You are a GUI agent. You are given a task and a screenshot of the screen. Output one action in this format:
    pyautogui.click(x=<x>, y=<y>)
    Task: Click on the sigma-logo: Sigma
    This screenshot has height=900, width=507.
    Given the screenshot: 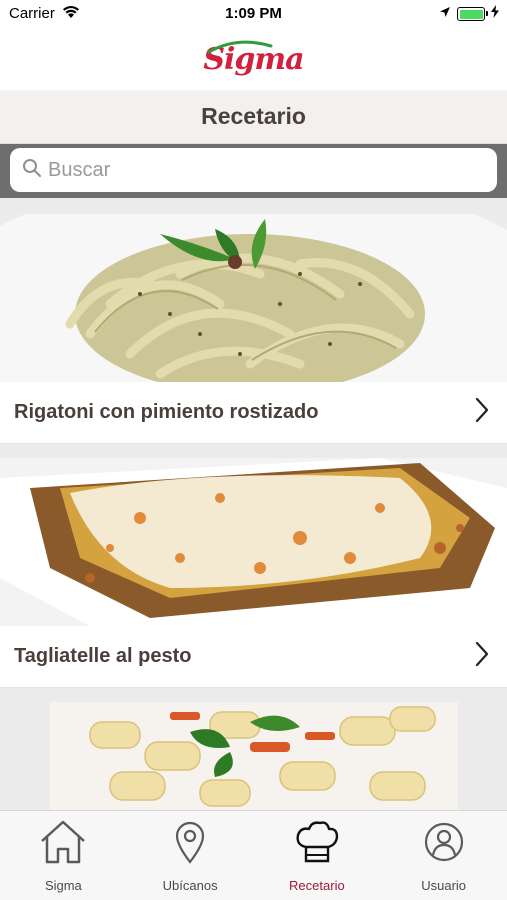 What is the action you would take?
    pyautogui.click(x=254, y=58)
    